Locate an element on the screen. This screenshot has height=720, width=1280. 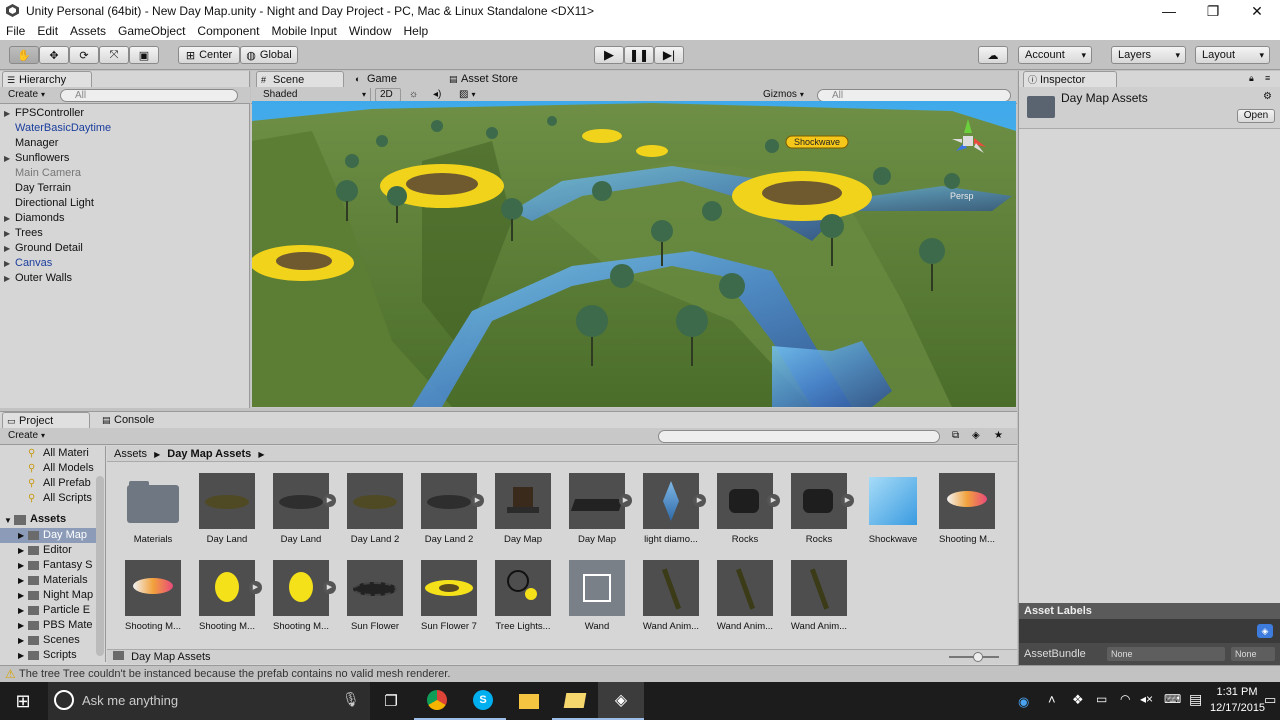
microphone-icon: 🎙︎ is located at coordinates (351, 699).